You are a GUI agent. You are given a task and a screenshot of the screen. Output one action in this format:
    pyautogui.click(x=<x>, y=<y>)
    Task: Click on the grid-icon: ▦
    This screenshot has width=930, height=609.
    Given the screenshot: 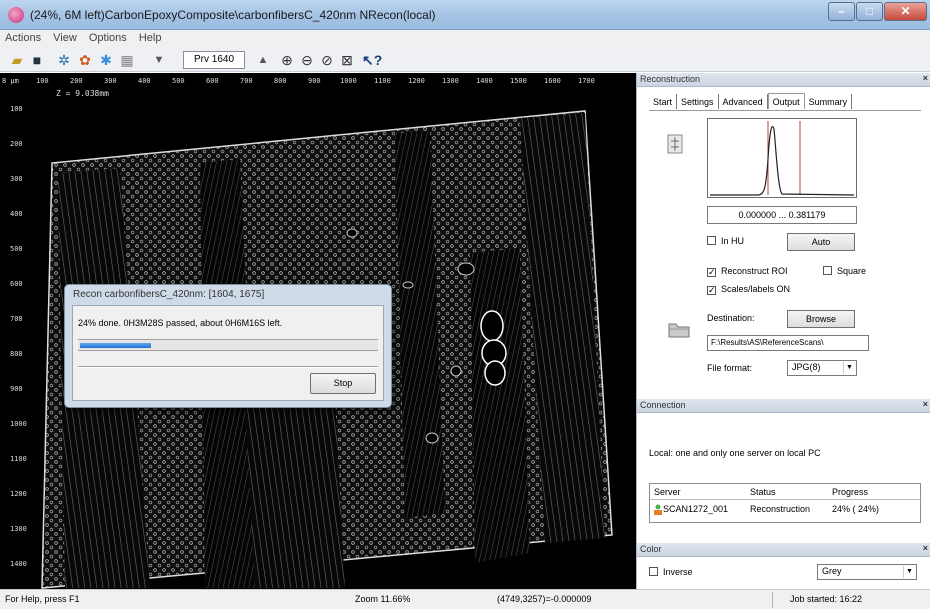 What is the action you would take?
    pyautogui.click(x=127, y=60)
    